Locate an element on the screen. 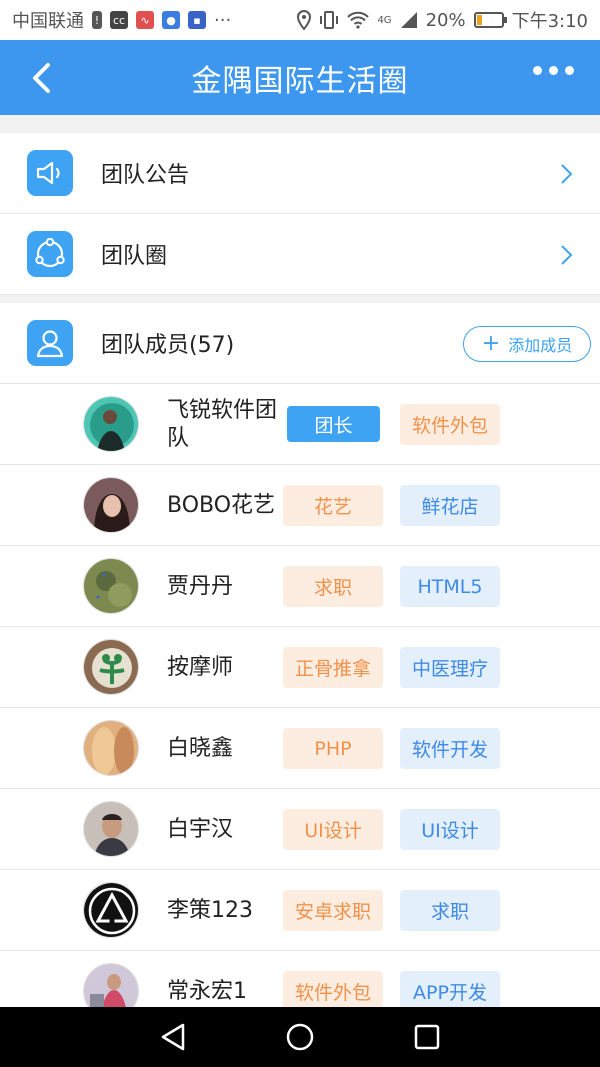 This screenshot has width=600, height=1067. cc-icon: cc is located at coordinates (119, 20).